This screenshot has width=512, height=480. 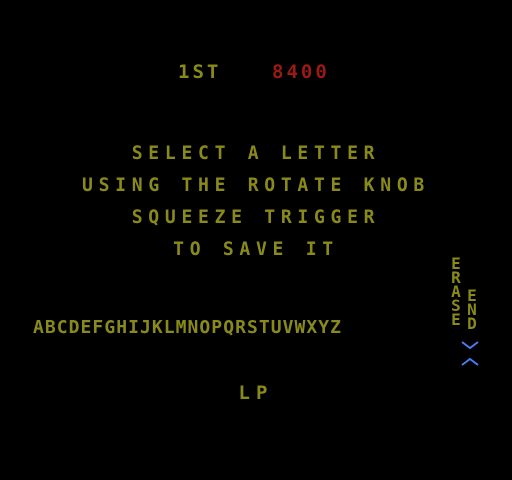 I want to click on rank-label: 1ST, so click(x=200, y=72).